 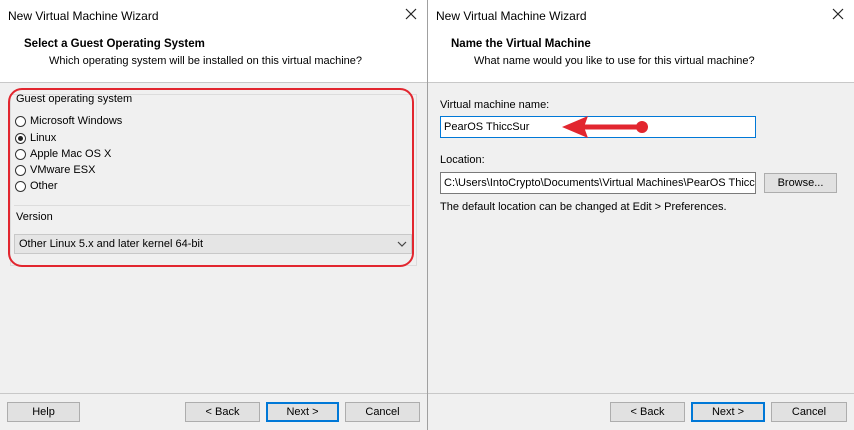 I want to click on radio-label: VMware ESX, so click(x=63, y=170).